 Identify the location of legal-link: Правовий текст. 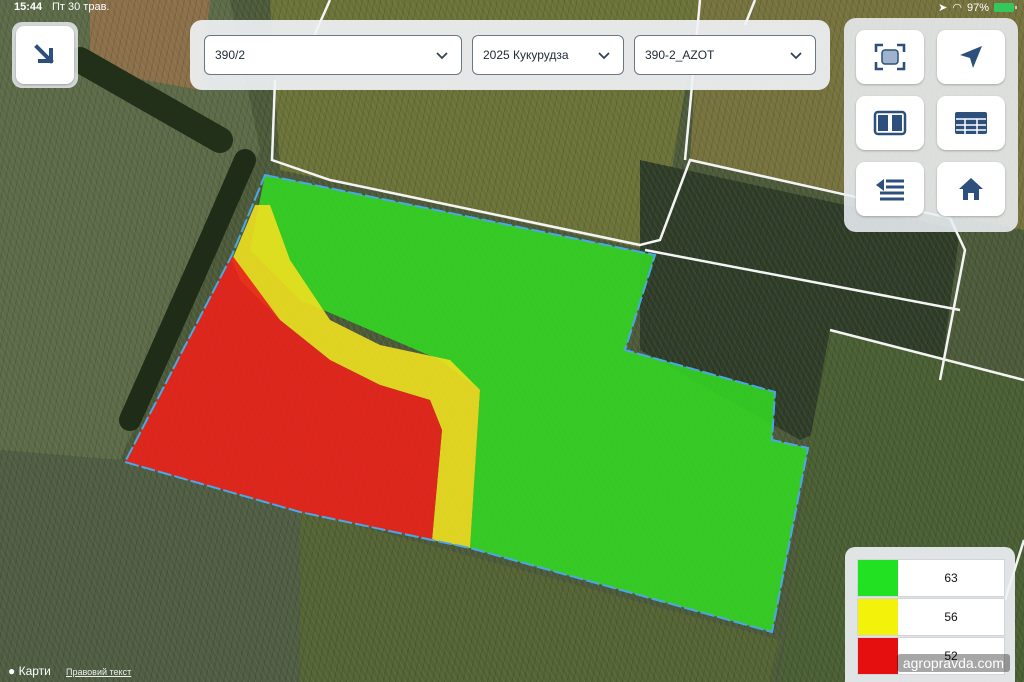
(98, 672).